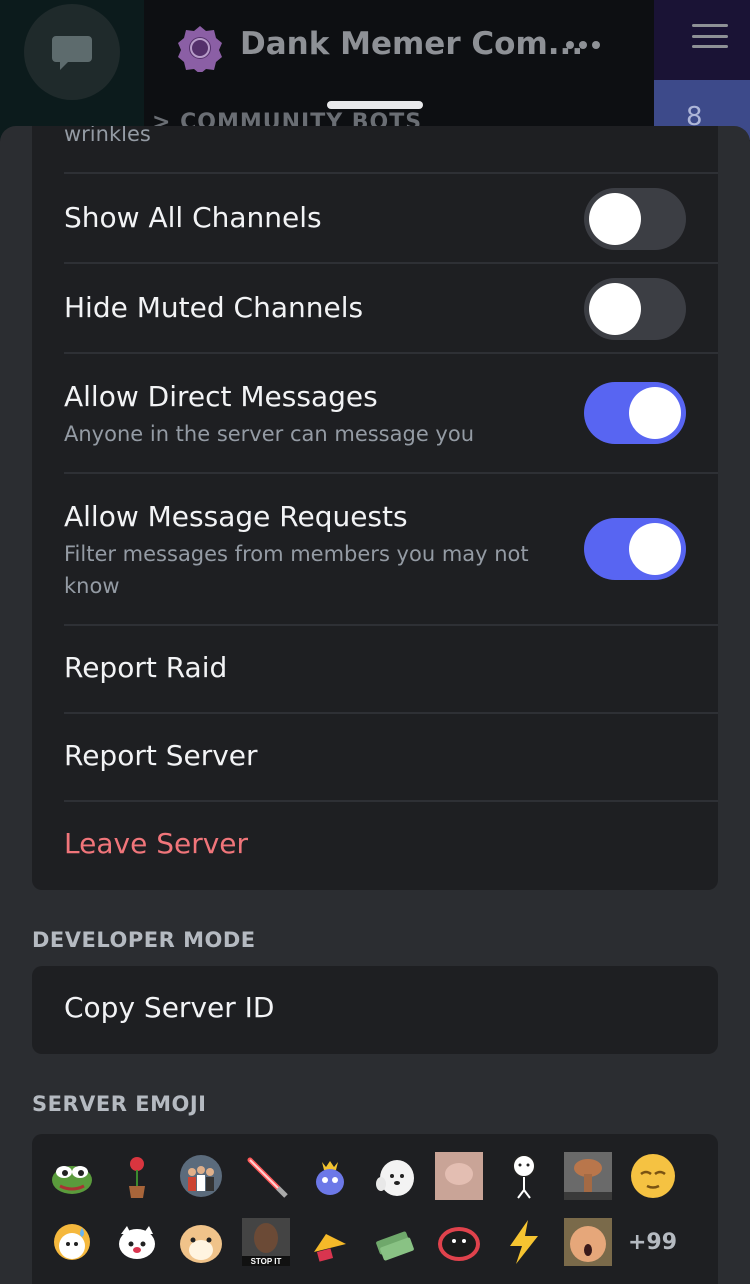 Image resolution: width=750 pixels, height=1284 pixels. What do you see at coordinates (391, 1010) in the screenshot?
I see `copy-server-id-row: Copy Server ID` at bounding box center [391, 1010].